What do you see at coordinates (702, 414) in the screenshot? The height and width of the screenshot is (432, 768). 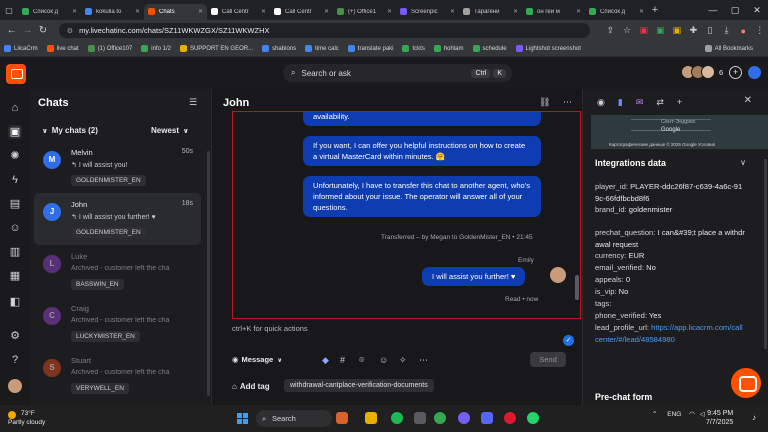 I see `volume-icon: ◁` at bounding box center [702, 414].